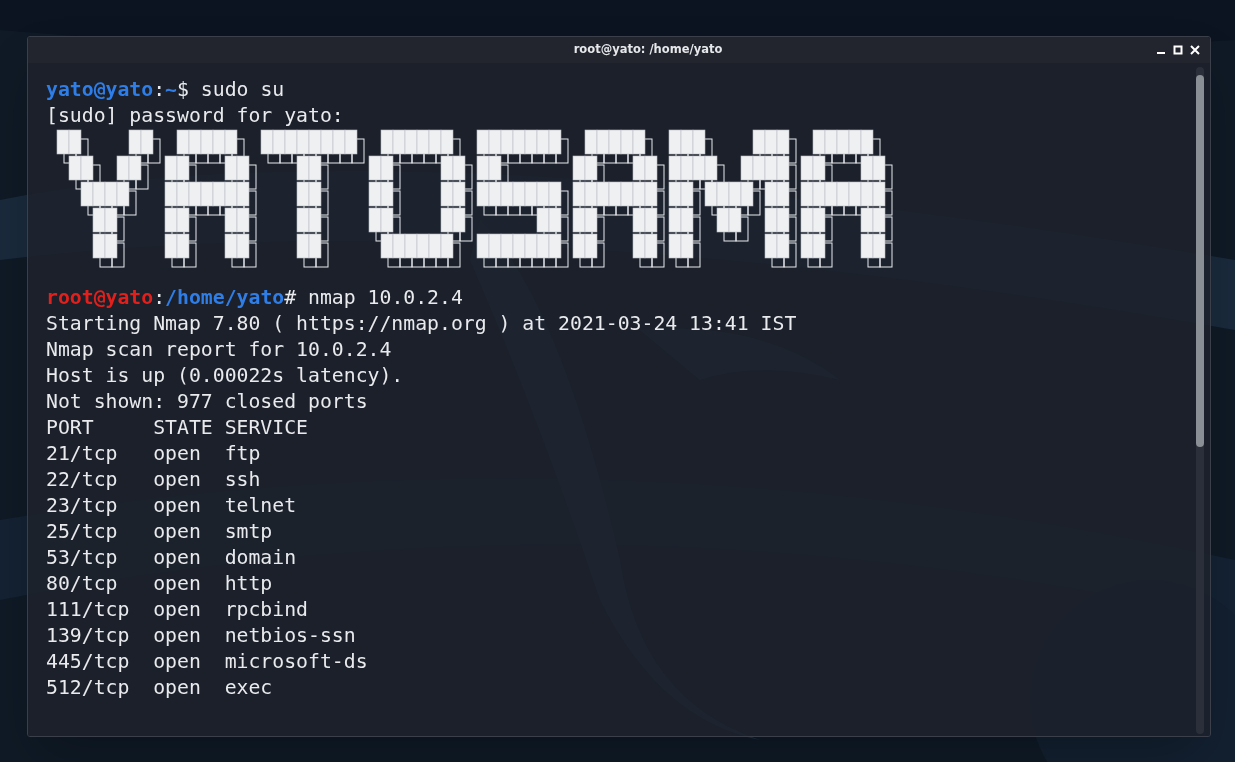 This screenshot has width=1235, height=762. Describe the element at coordinates (266, 427) in the screenshot. I see `column-header: SERVICE` at that location.